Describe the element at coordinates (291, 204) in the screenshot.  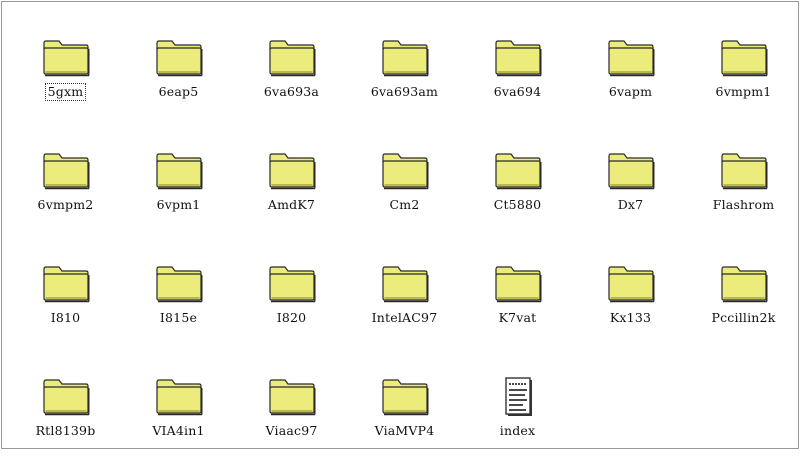
I see `folder-label: AmdK7` at that location.